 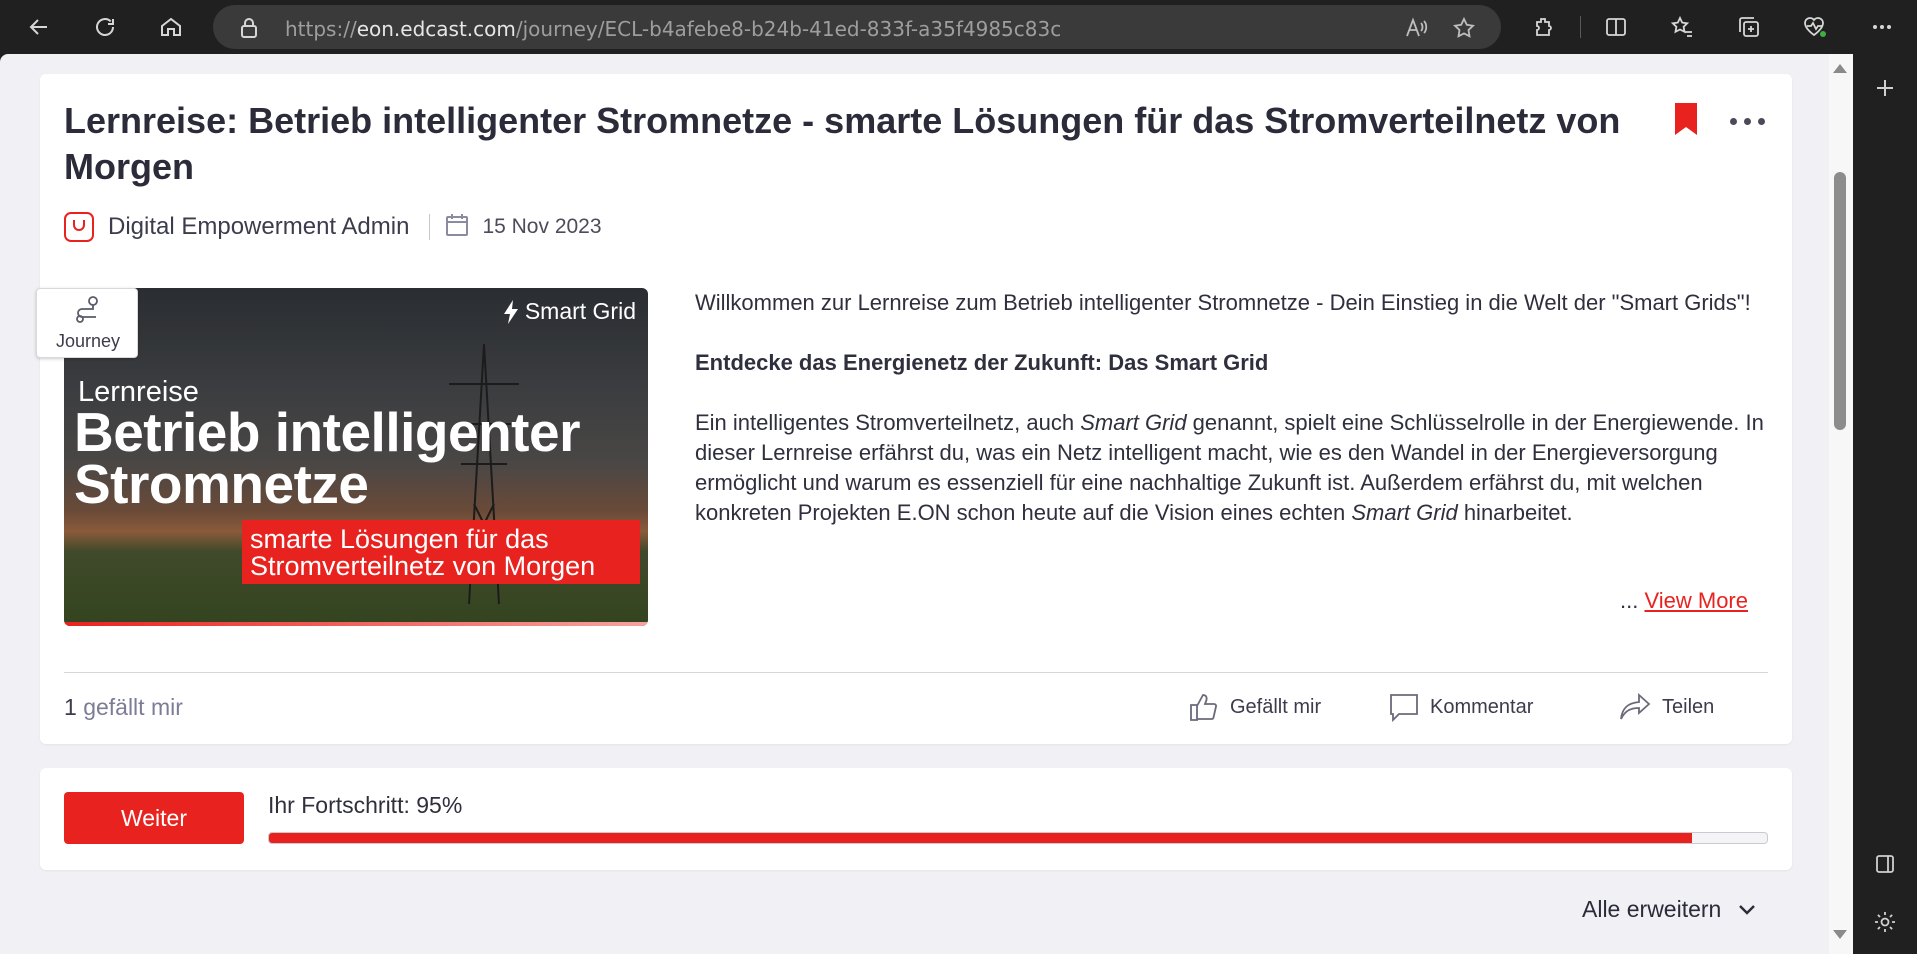 I want to click on settings-more-icon, so click(x=1882, y=27).